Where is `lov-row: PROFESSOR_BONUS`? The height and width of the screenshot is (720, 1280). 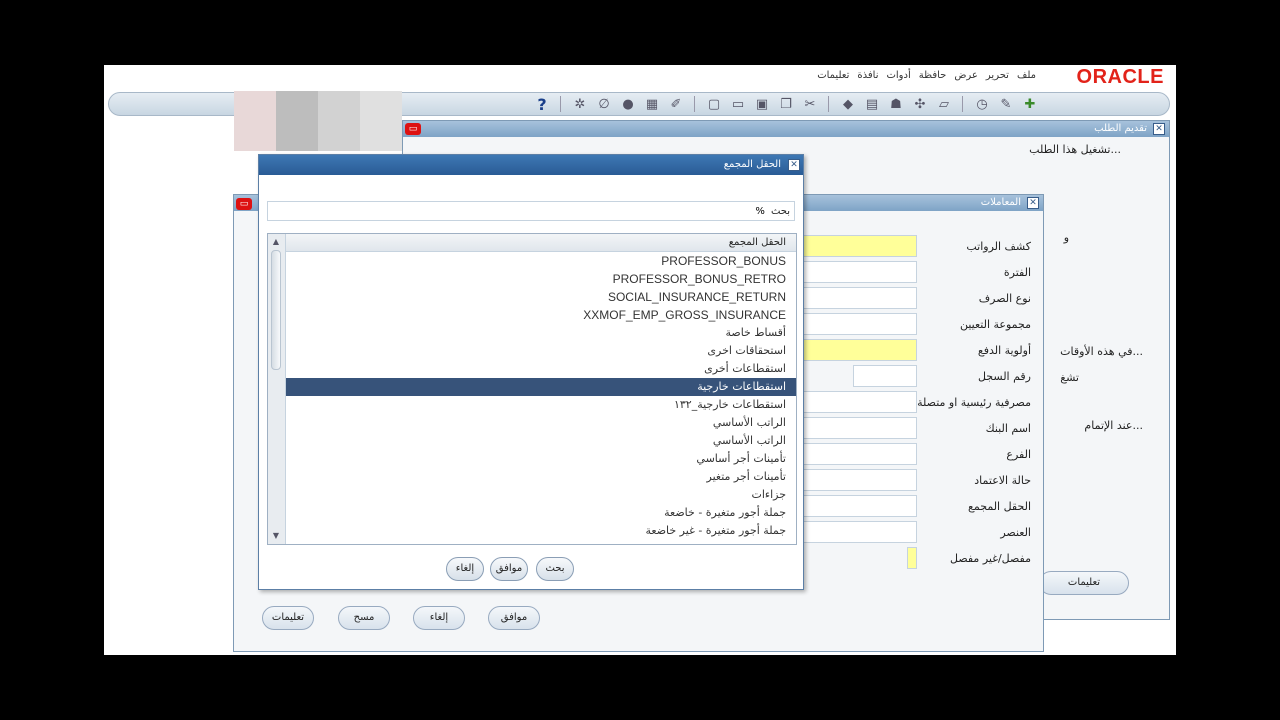 lov-row: PROFESSOR_BONUS is located at coordinates (541, 261).